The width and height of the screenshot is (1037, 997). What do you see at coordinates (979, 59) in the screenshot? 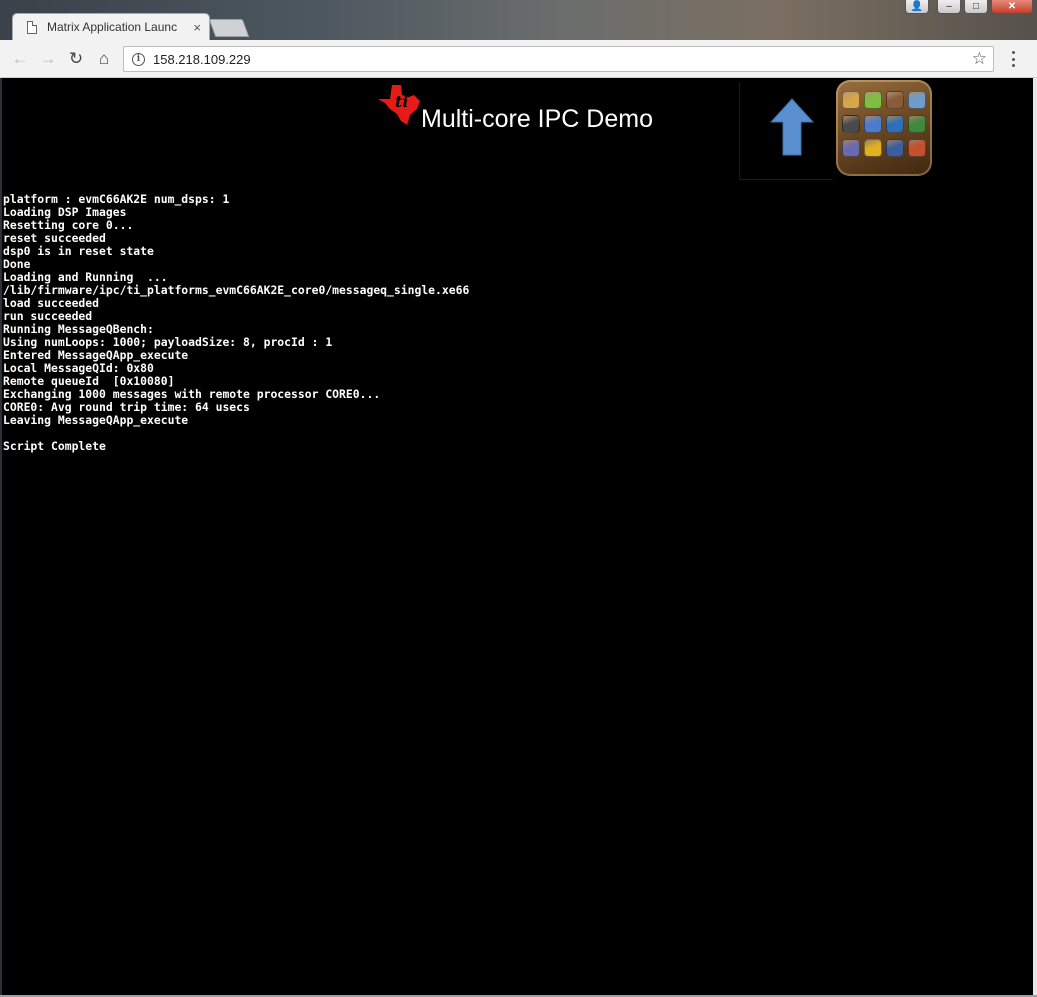
I see `bookmark-star-icon: ☆` at bounding box center [979, 59].